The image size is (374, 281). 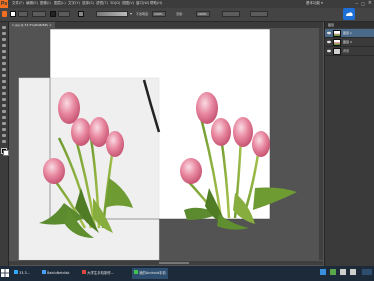 I want to click on brush-tool-side-icon, so click(x=4, y=69).